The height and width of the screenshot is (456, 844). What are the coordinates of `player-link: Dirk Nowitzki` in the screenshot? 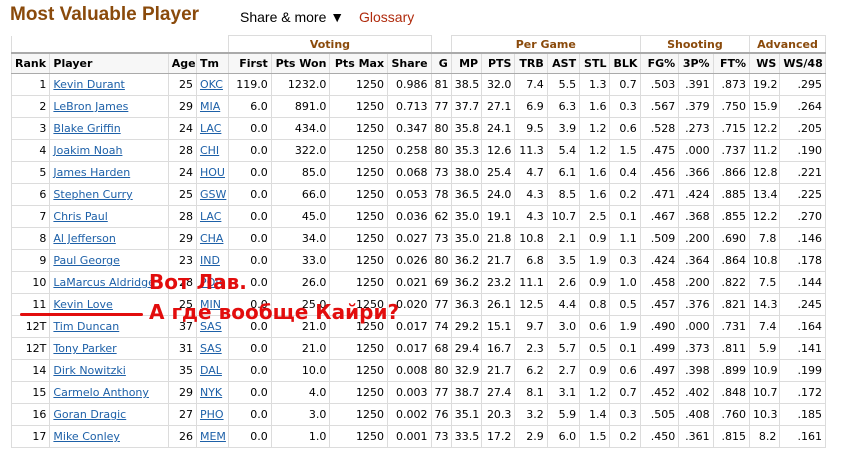 It's located at (89, 370).